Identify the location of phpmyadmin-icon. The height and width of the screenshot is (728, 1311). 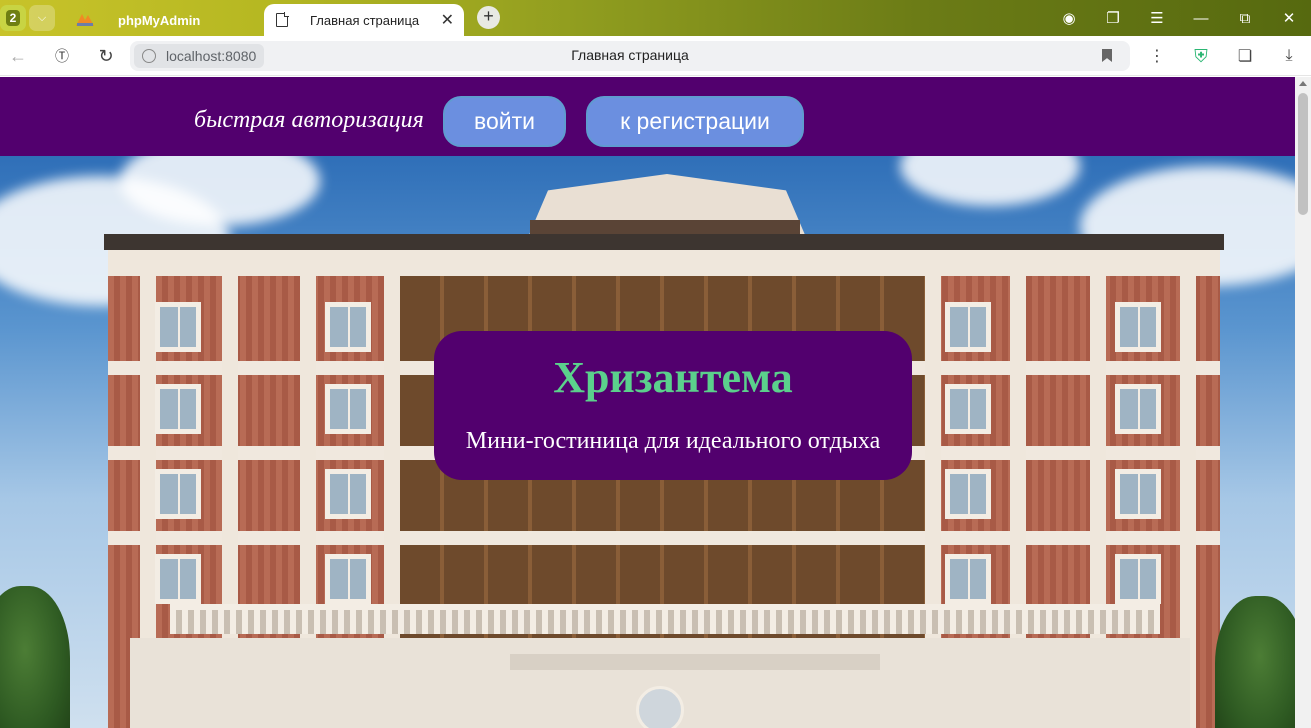
(85, 20).